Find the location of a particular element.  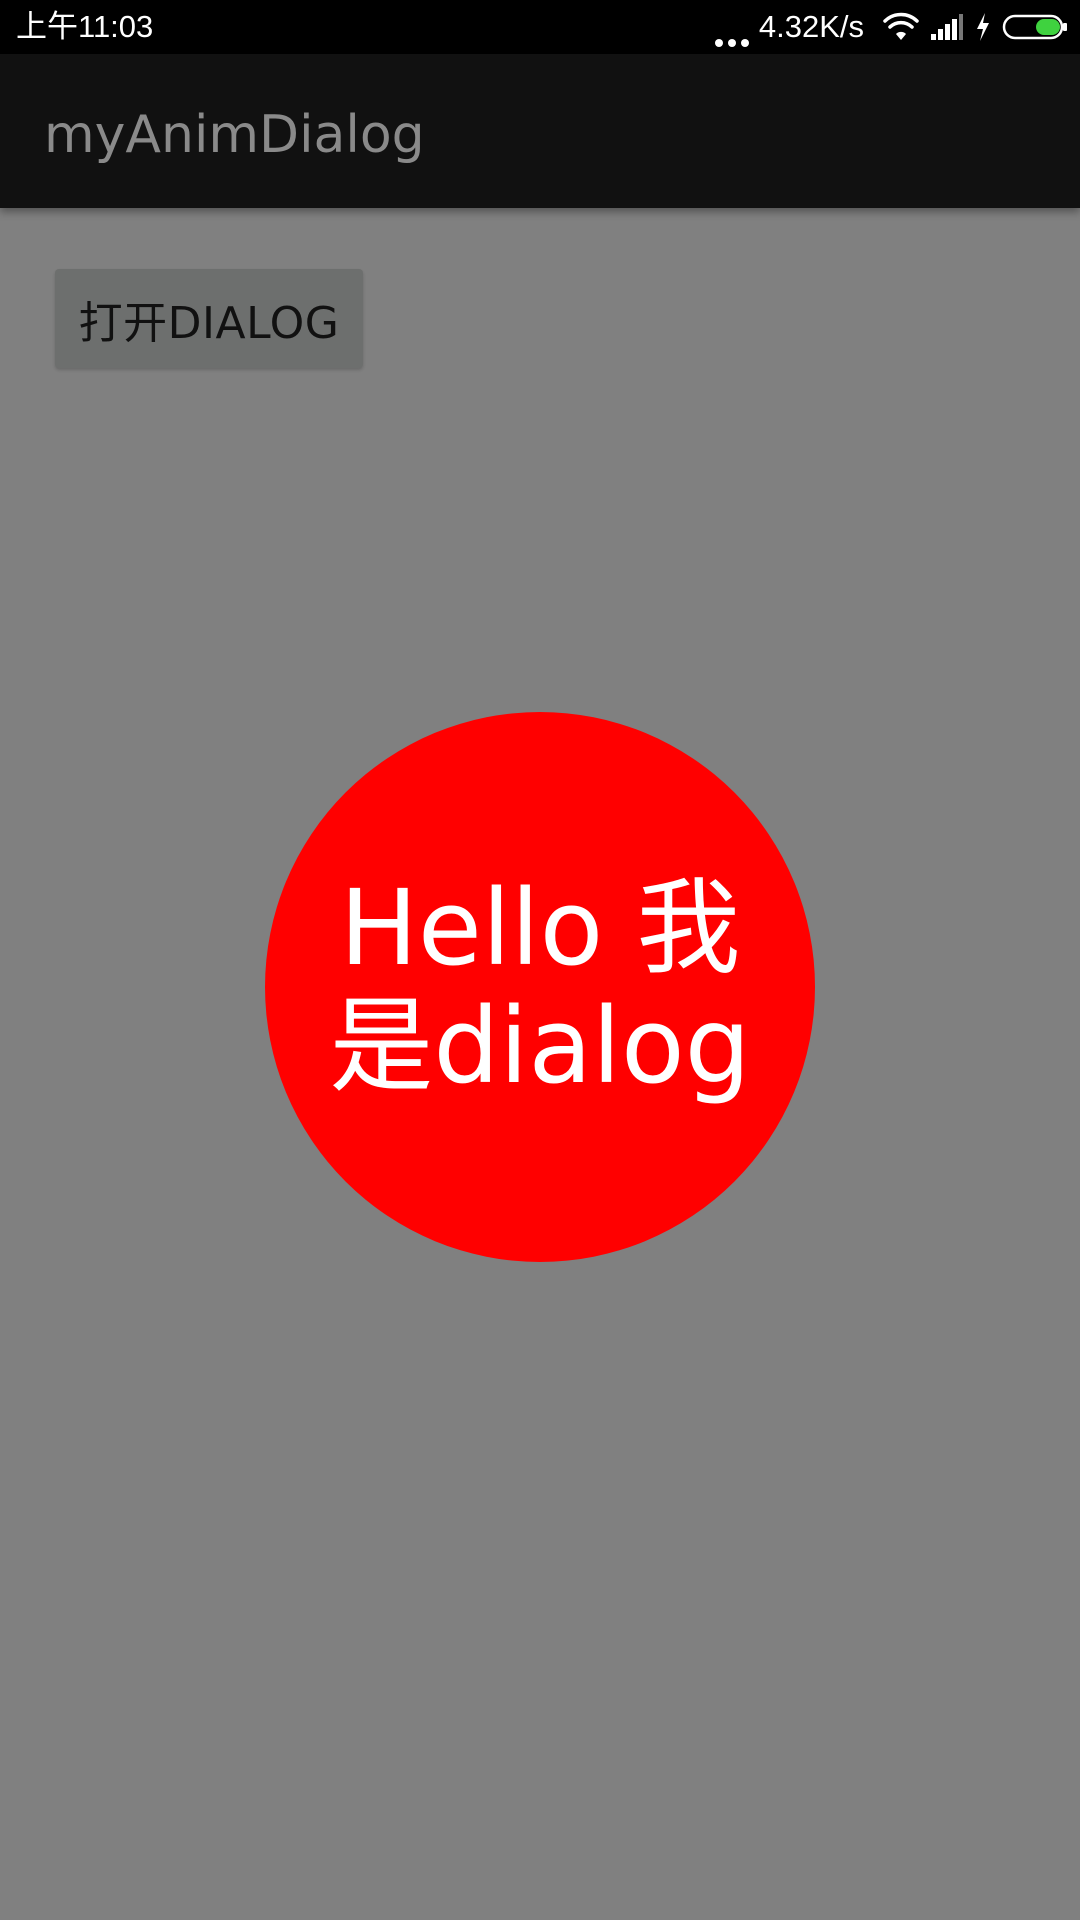

signal-icon is located at coordinates (947, 27).